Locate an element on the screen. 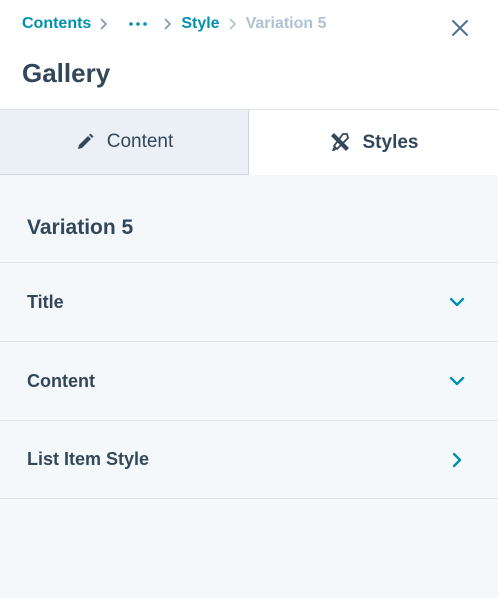 This screenshot has width=498, height=598. accordion-label: List Item Style is located at coordinates (88, 459).